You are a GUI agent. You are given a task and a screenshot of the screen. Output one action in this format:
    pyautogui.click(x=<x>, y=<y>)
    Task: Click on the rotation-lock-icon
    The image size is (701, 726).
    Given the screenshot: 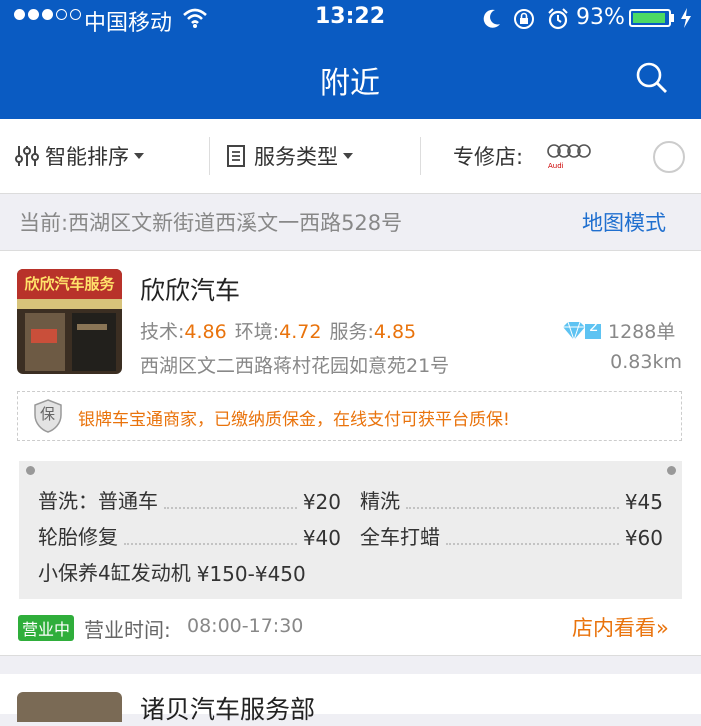 What is the action you would take?
    pyautogui.click(x=524, y=19)
    